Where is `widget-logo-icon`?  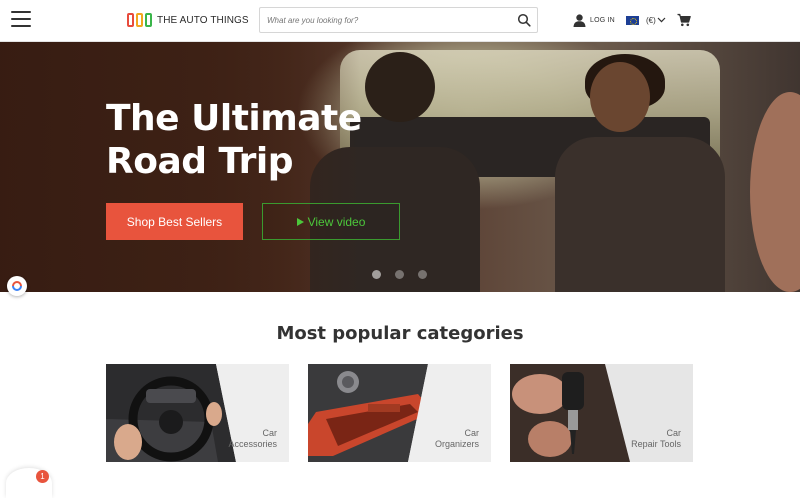 widget-logo-icon is located at coordinates (17, 286).